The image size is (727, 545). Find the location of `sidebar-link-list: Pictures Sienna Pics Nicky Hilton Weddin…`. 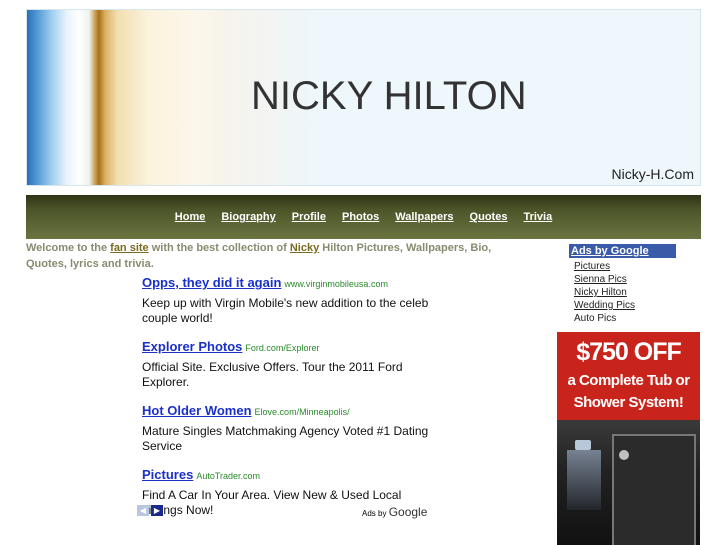

sidebar-link-list: Pictures Sienna Pics Nicky Hilton Weddin… is located at coordinates (622, 292).